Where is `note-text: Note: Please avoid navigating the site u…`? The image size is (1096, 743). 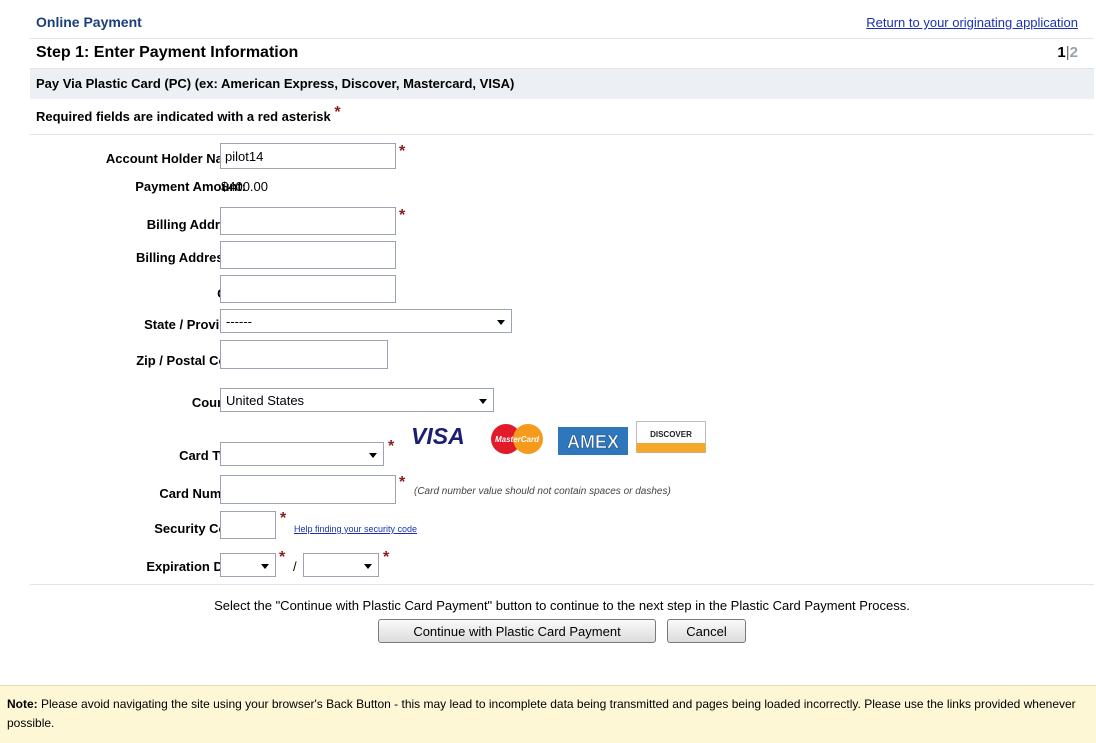
note-text: Note: Please avoid navigating the site u… is located at coordinates (544, 714).